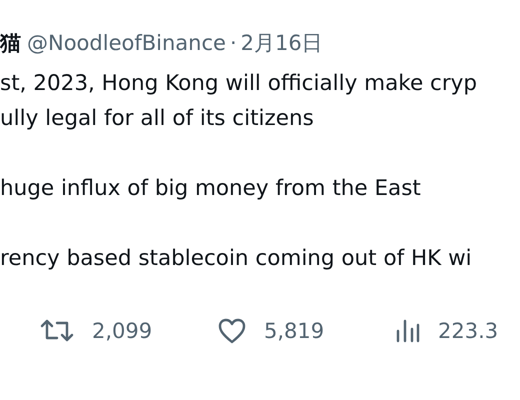  What do you see at coordinates (126, 43) in the screenshot?
I see `user-handle: @NoodleofBinance` at bounding box center [126, 43].